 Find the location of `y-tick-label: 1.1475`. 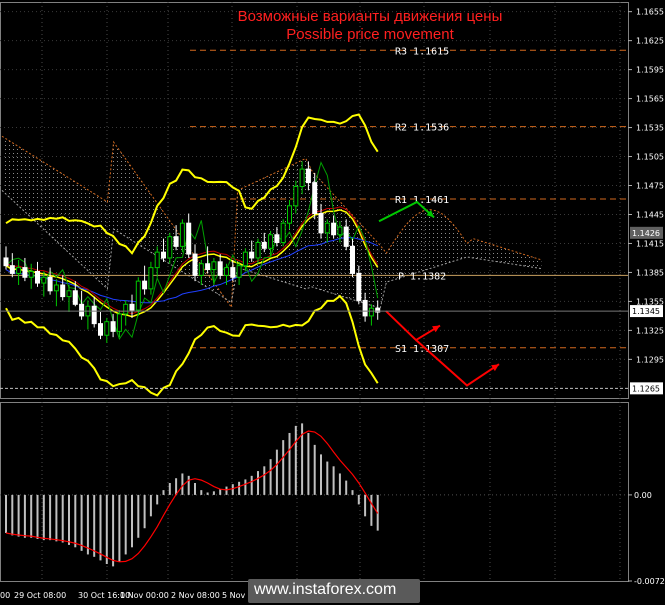

y-tick-label: 1.1475 is located at coordinates (650, 186).